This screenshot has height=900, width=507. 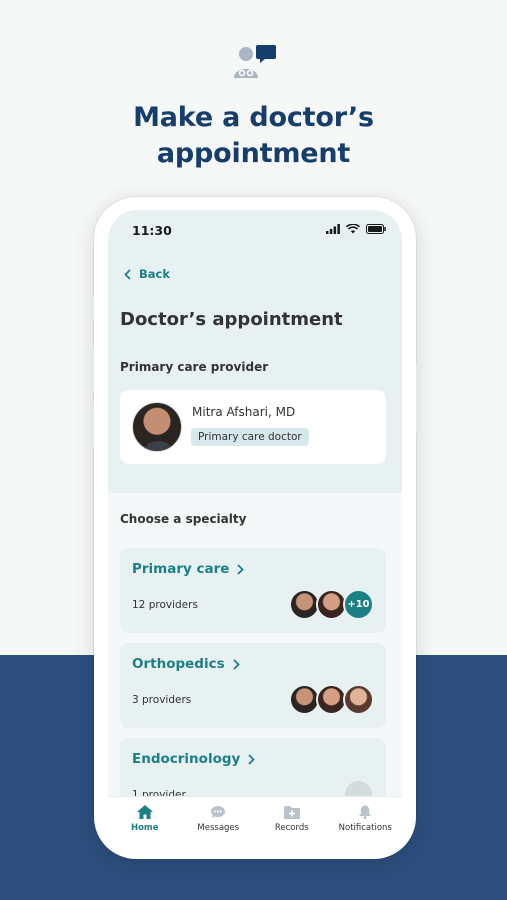 What do you see at coordinates (194, 367) in the screenshot?
I see `pcp-section-label: Primary care provider` at bounding box center [194, 367].